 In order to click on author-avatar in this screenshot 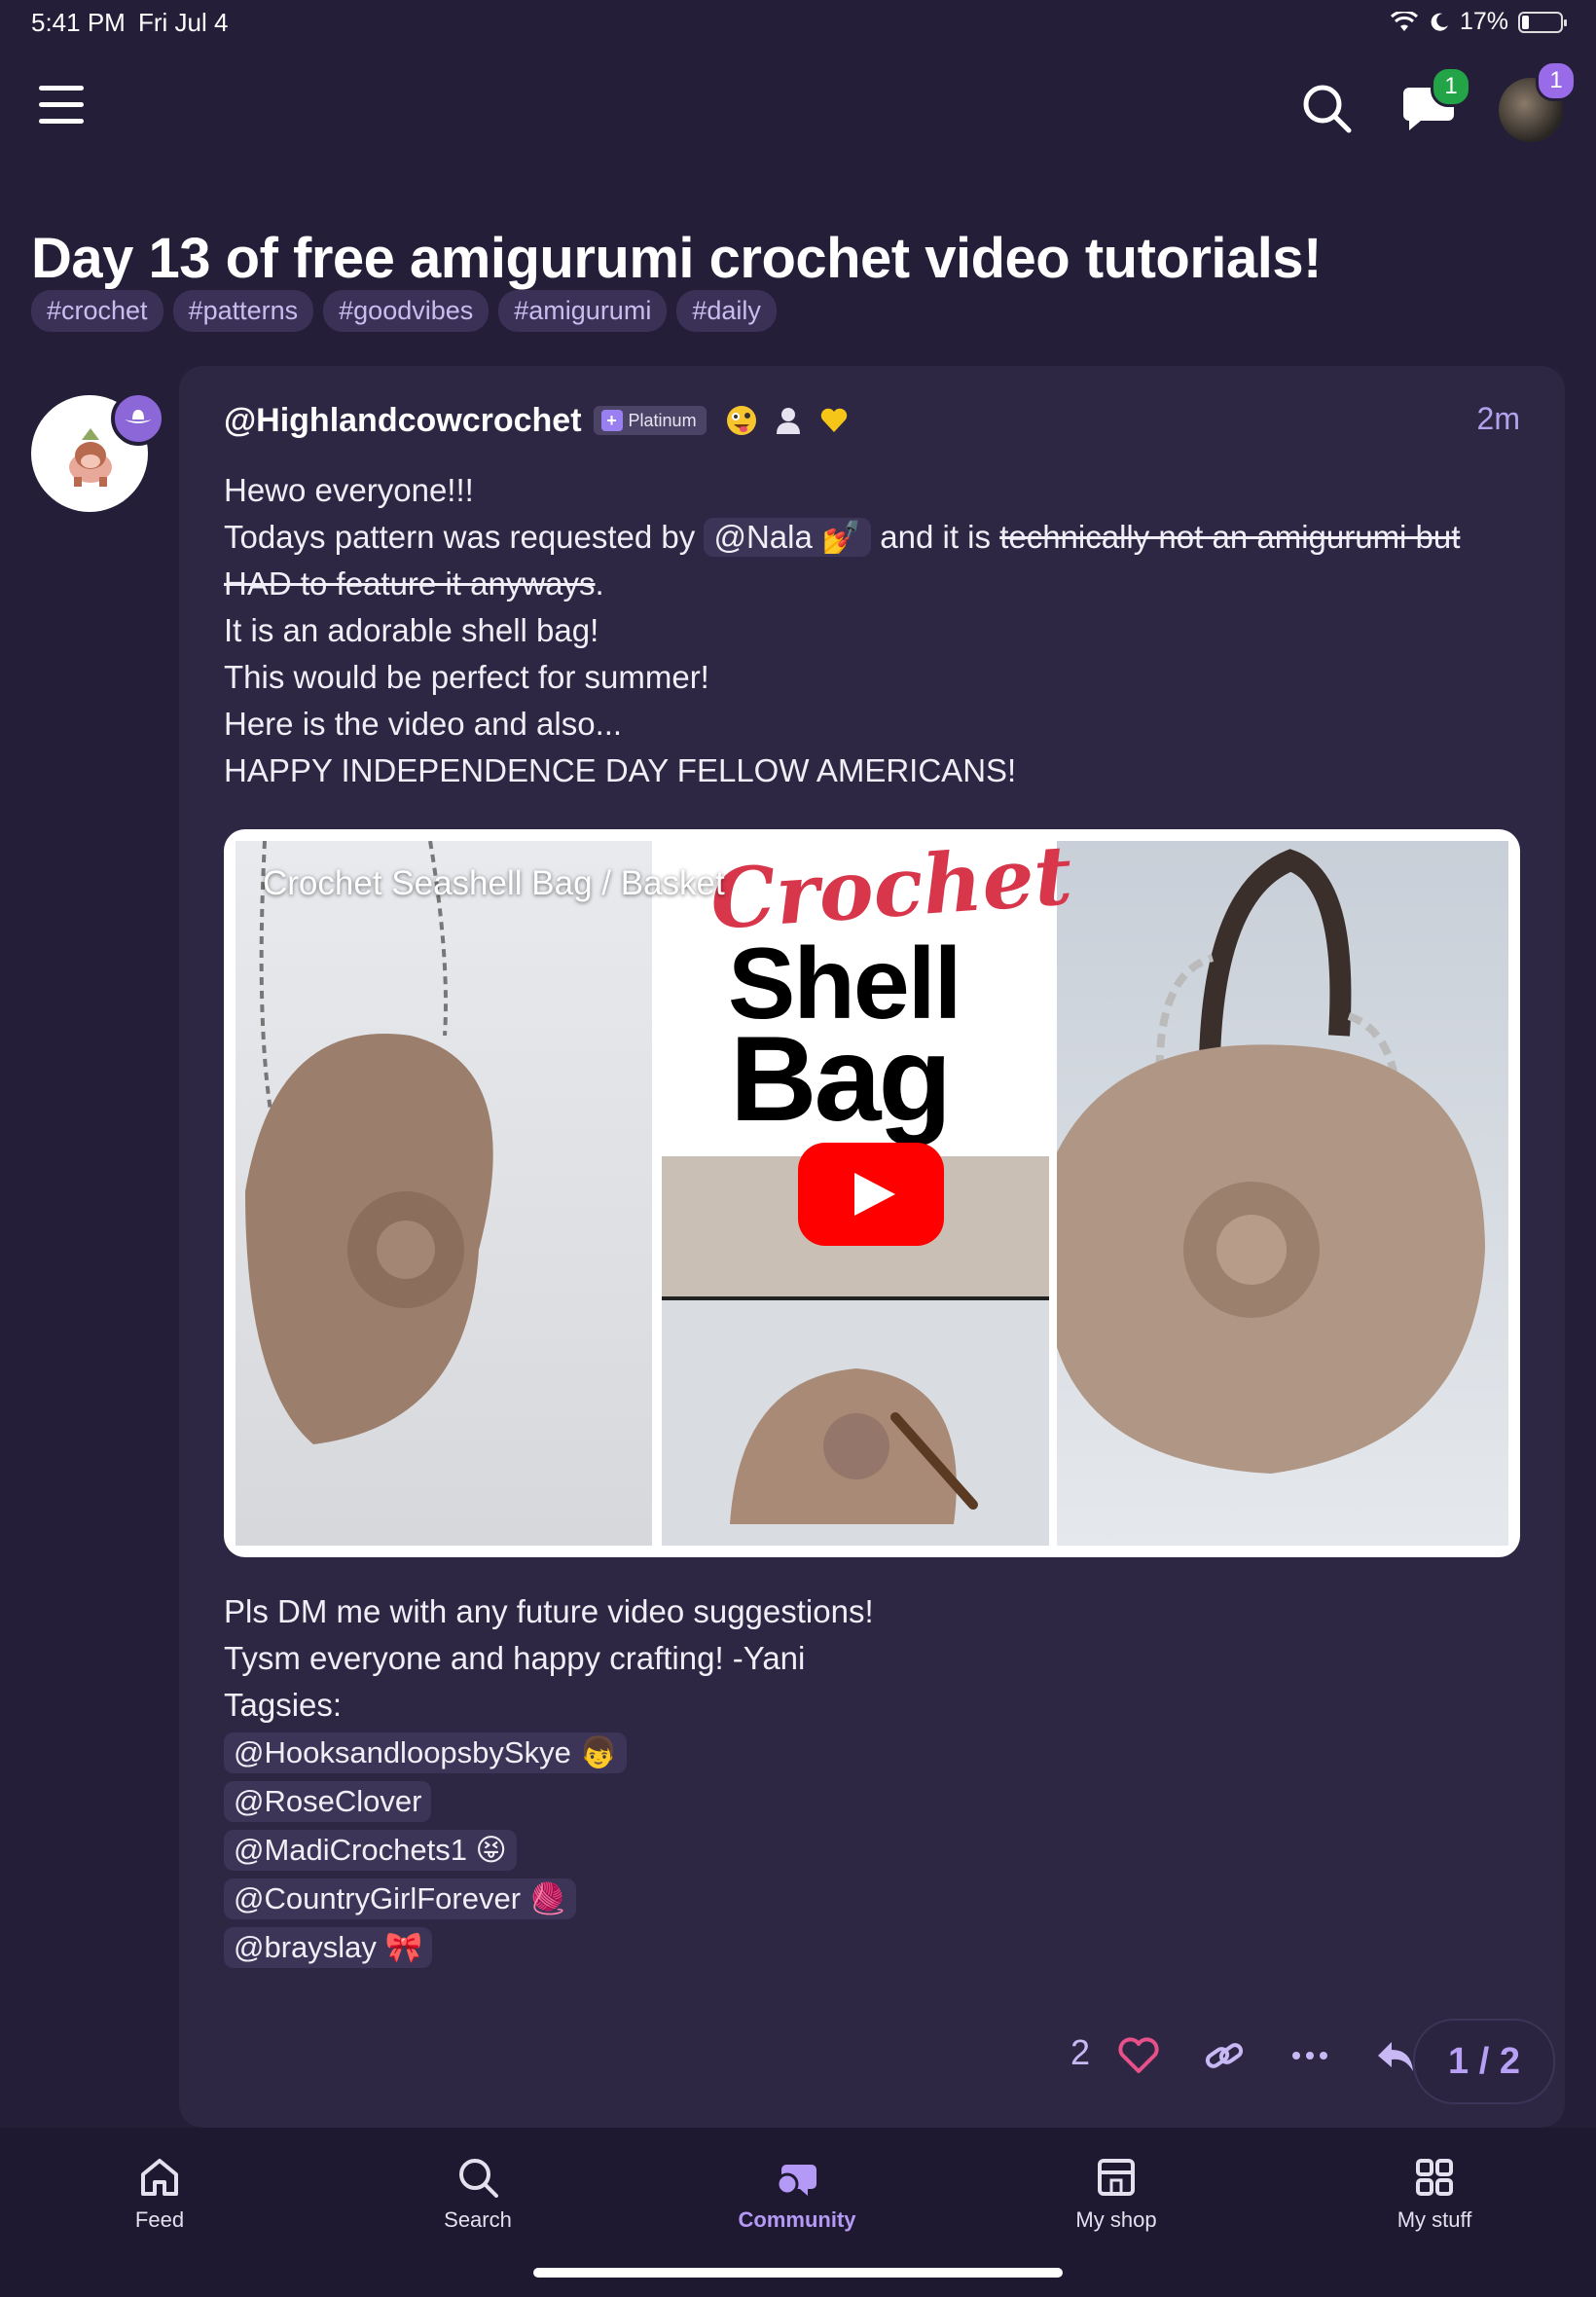, I will do `click(98, 451)`.